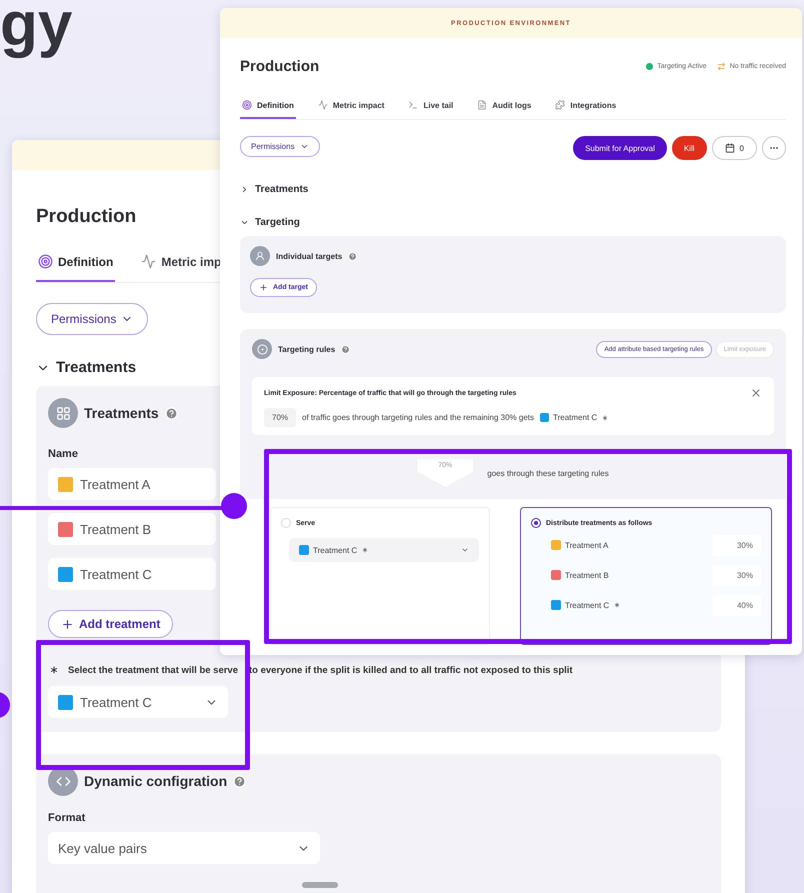 The width and height of the screenshot is (804, 893). What do you see at coordinates (737, 605) in the screenshot?
I see `percent-field: 40%` at bounding box center [737, 605].